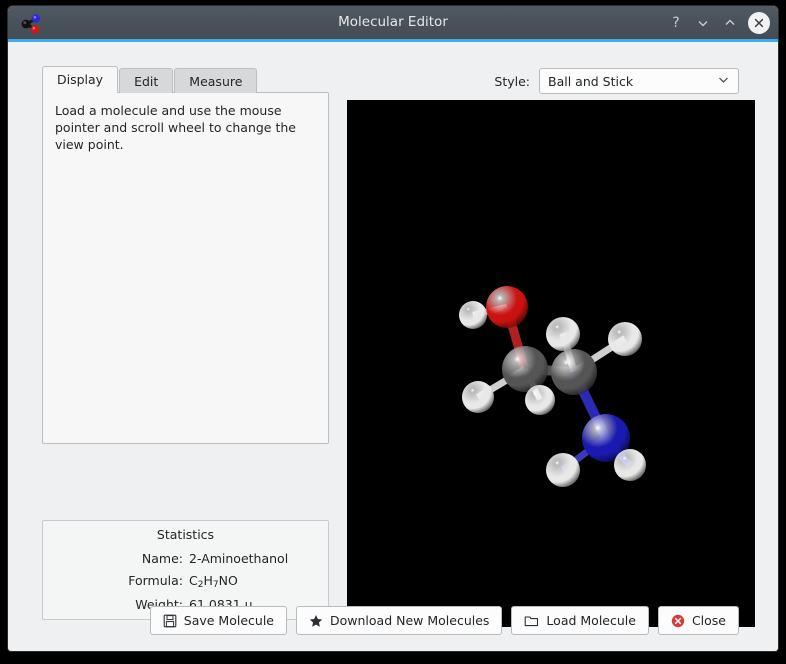 The image size is (786, 664). I want to click on tab-strip: Display Edit Measure, so click(185, 79).